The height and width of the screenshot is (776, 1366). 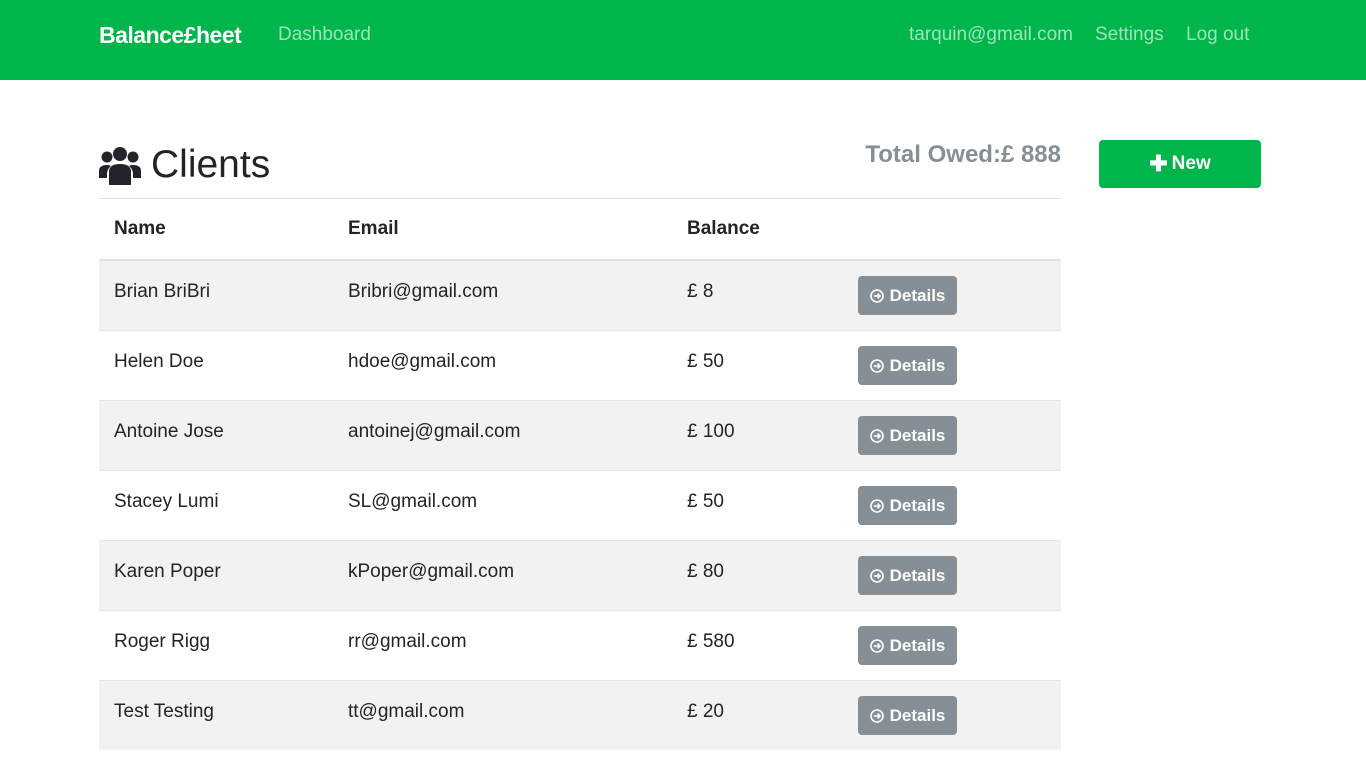 What do you see at coordinates (120, 166) in the screenshot?
I see `users-icon` at bounding box center [120, 166].